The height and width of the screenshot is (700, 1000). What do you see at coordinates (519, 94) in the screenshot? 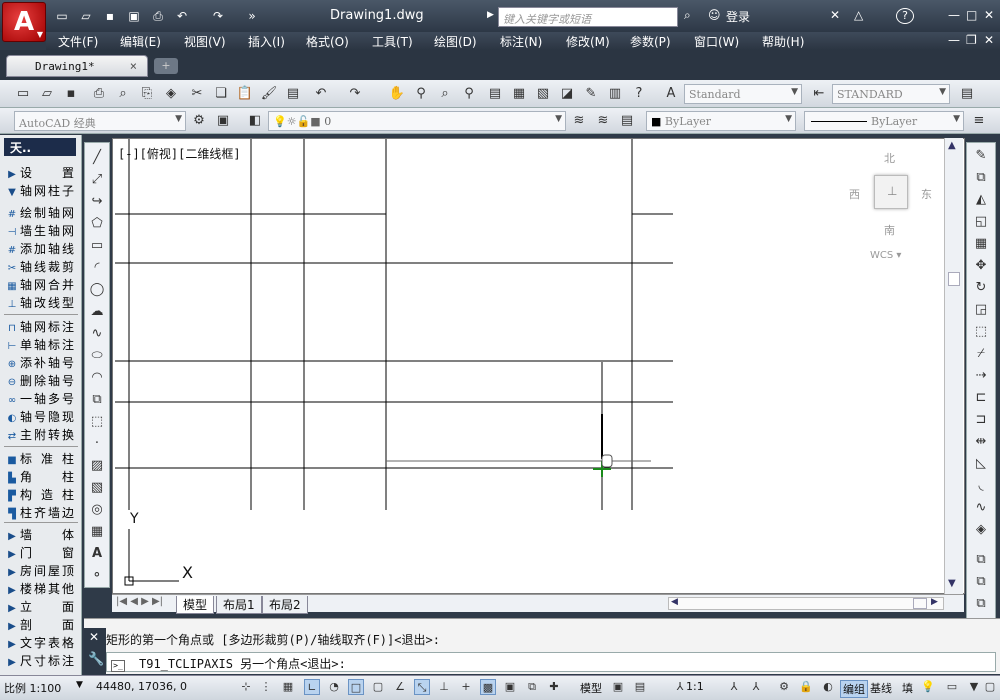
I see `design-center-icon: ▦` at bounding box center [519, 94].